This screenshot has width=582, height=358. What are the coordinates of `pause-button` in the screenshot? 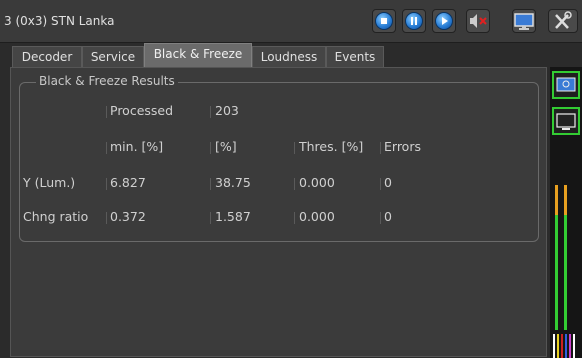 It's located at (414, 21).